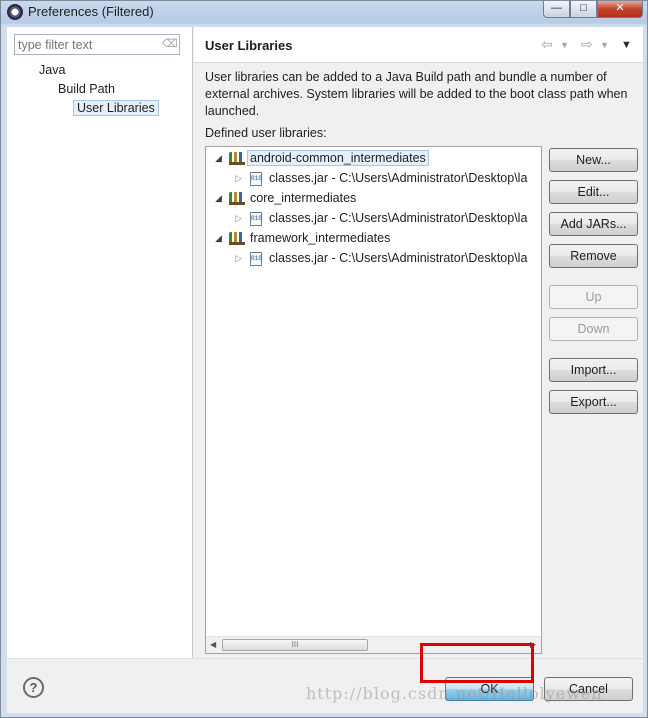 This screenshot has width=648, height=718. What do you see at coordinates (89, 45) in the screenshot?
I see `filter-input` at bounding box center [89, 45].